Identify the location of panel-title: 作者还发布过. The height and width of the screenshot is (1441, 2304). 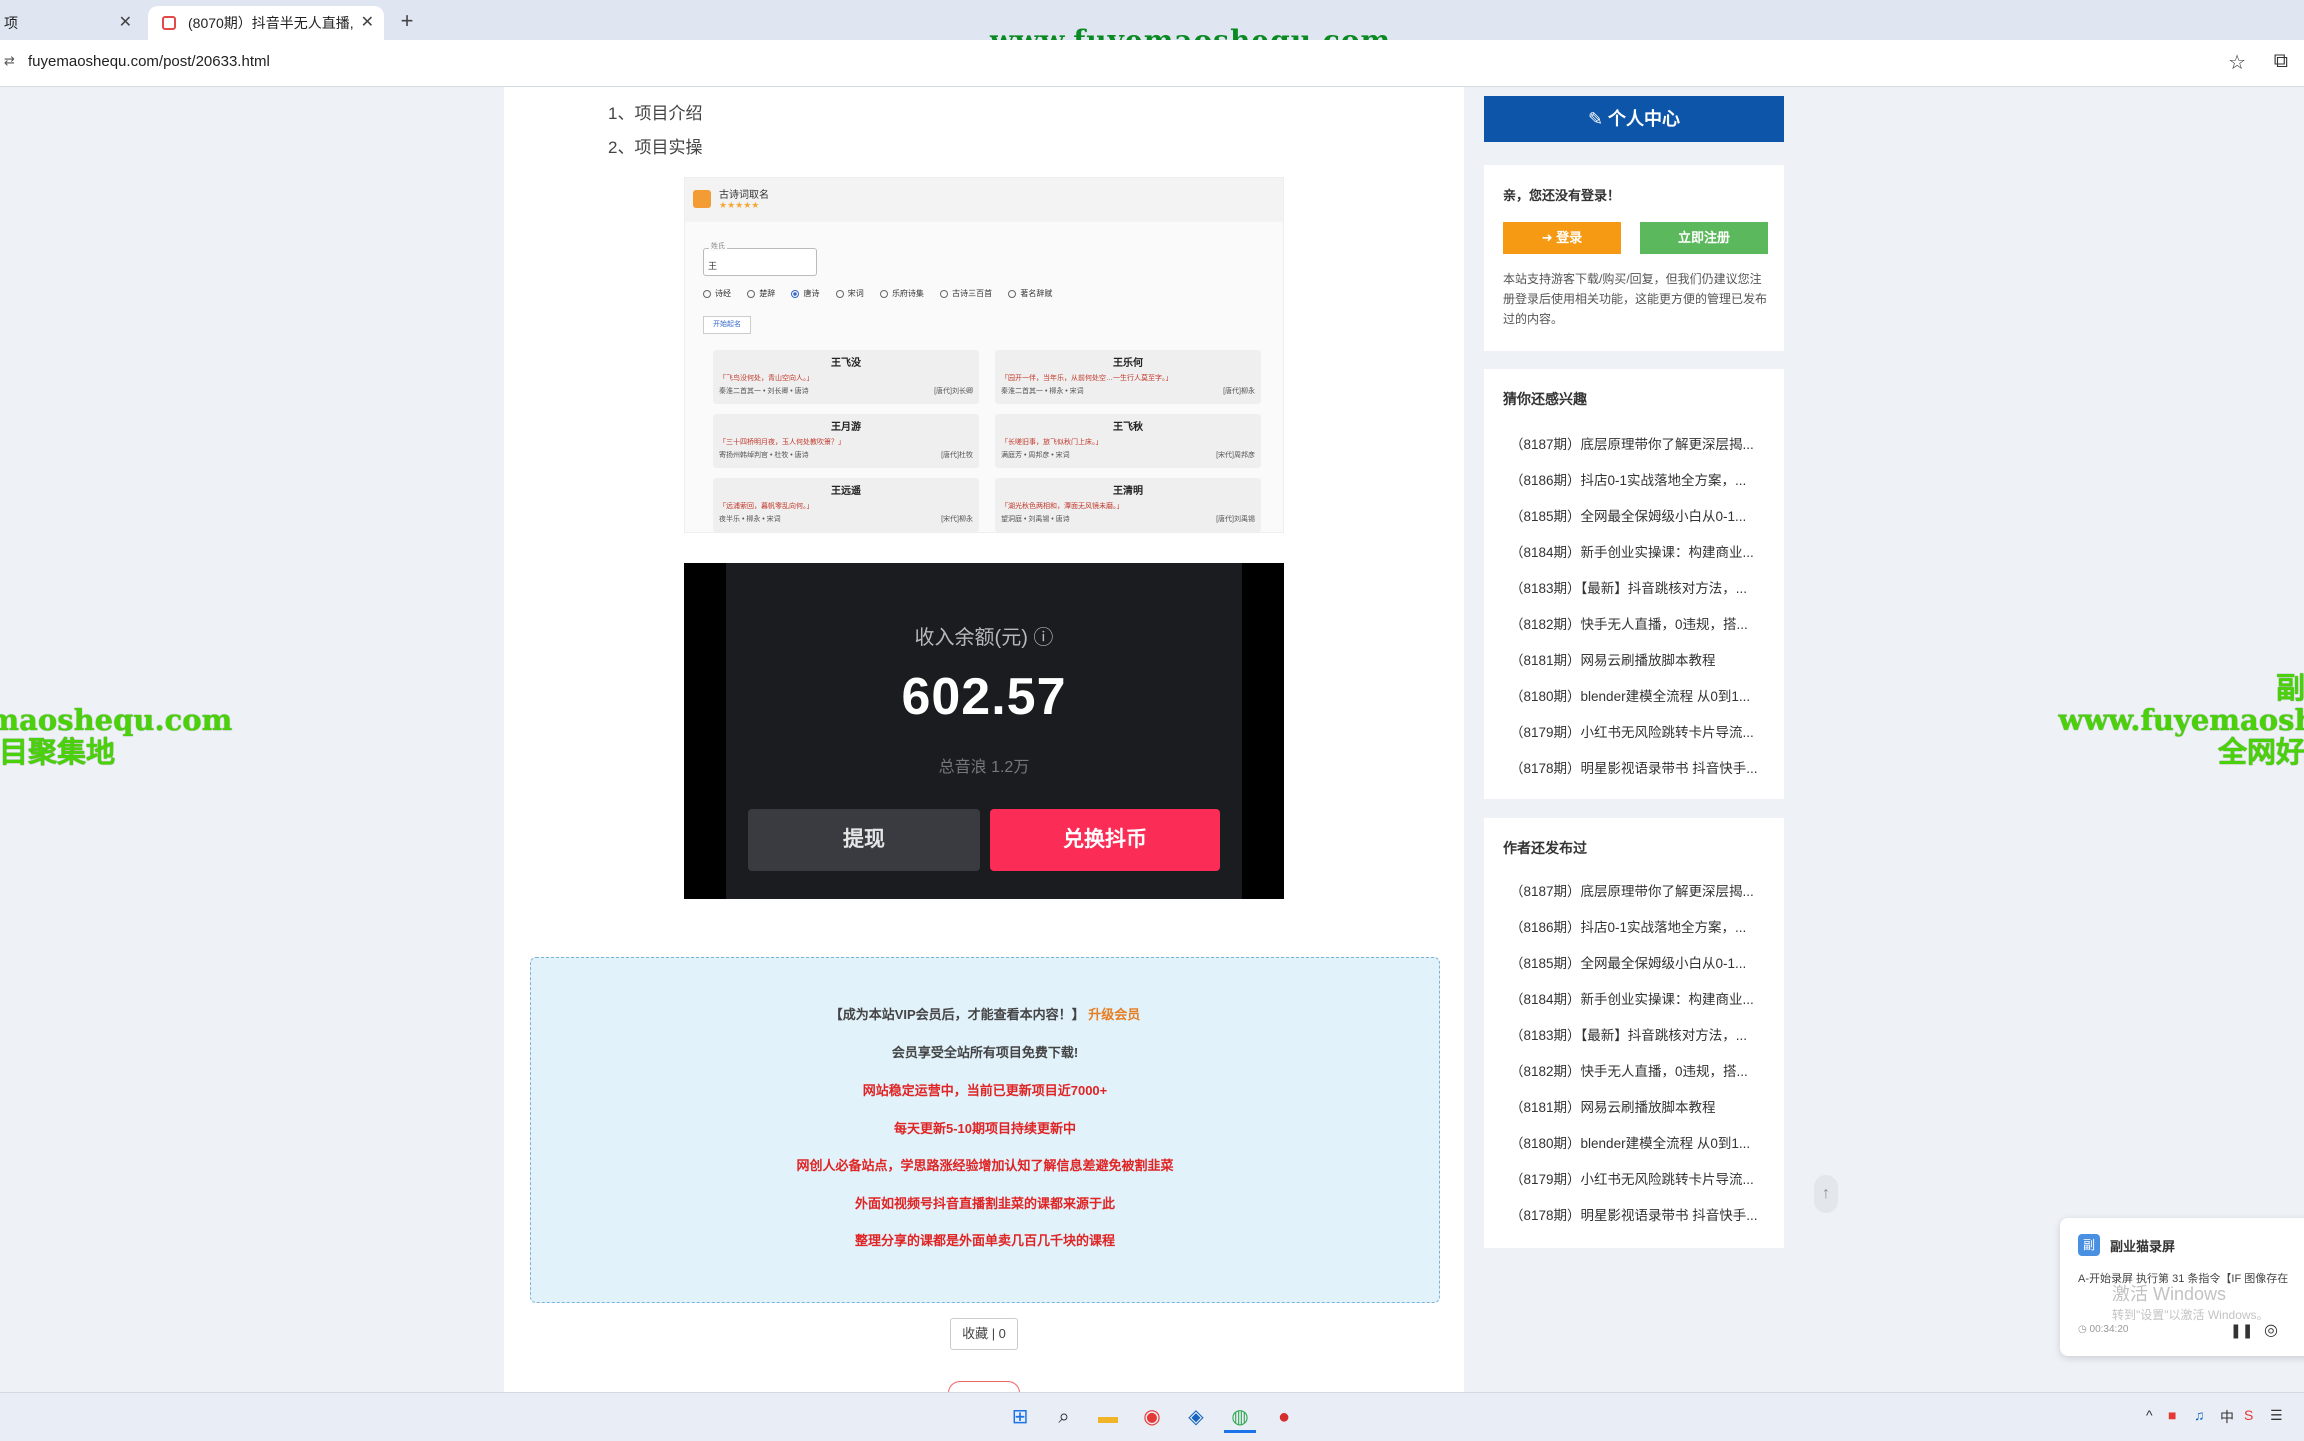
(1545, 848).